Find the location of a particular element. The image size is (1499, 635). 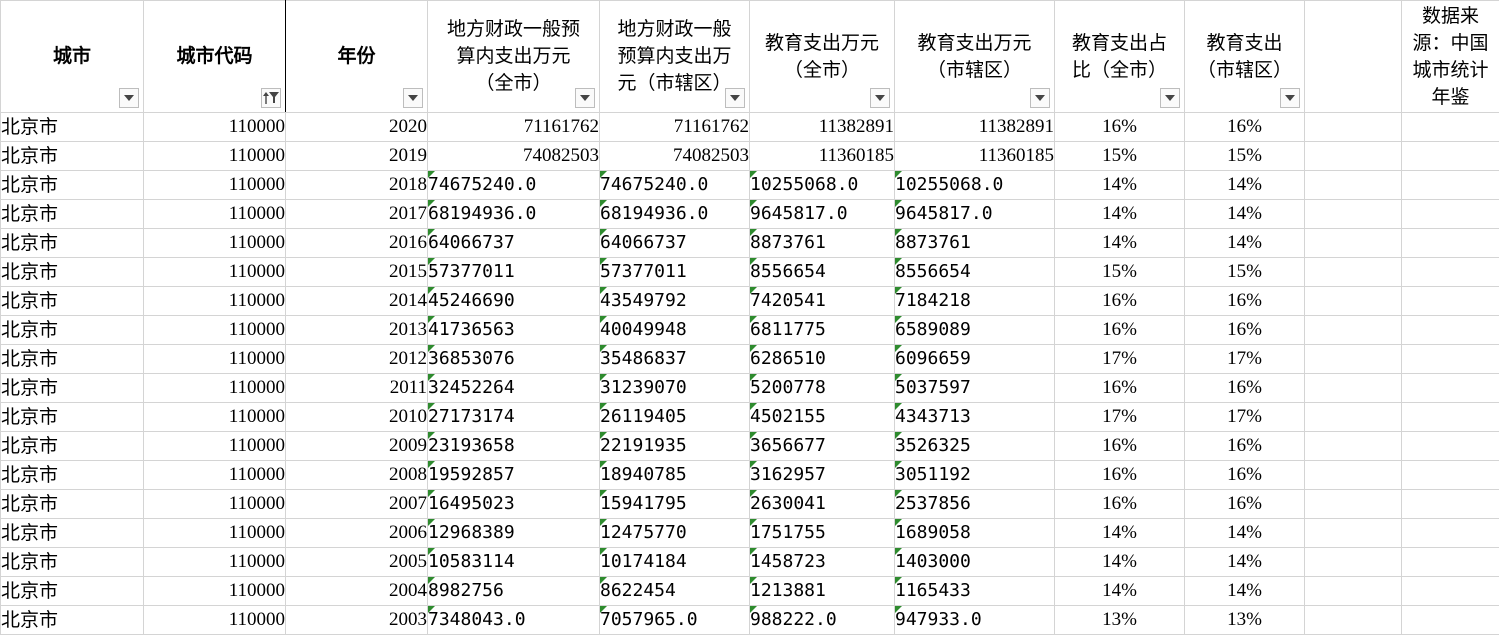

cell-year: 2018 is located at coordinates (357, 185).